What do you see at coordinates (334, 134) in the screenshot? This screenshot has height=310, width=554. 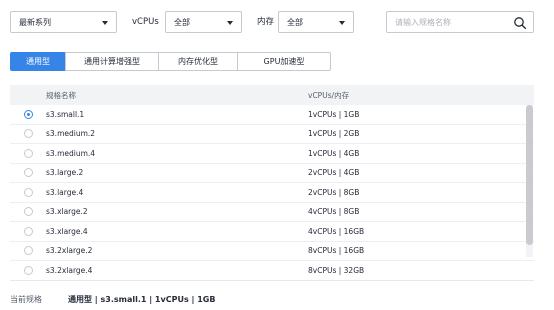 I see `spec-vcpus-memory-cell: 1vCPUs | 2GB` at bounding box center [334, 134].